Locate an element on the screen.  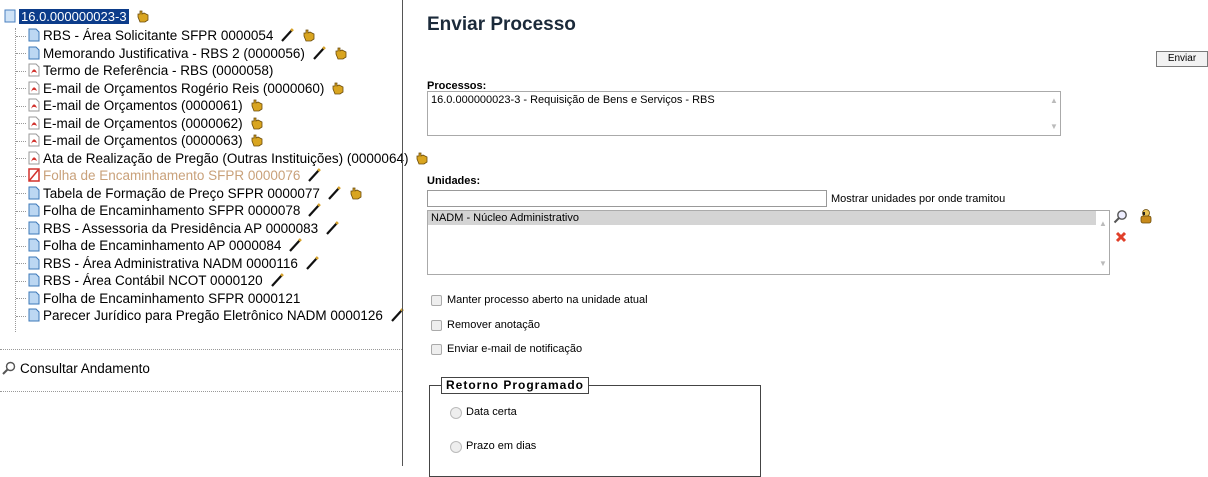
manter-aberto-checkbox is located at coordinates (436, 300).